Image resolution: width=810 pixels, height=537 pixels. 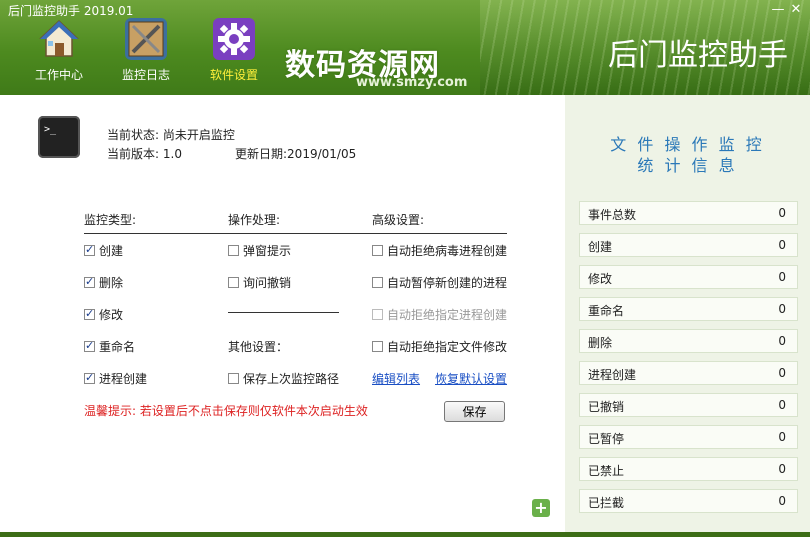 I want to click on checkbox-reject-file-modify: 自动拒绝指定文件修改, so click(x=439, y=346).